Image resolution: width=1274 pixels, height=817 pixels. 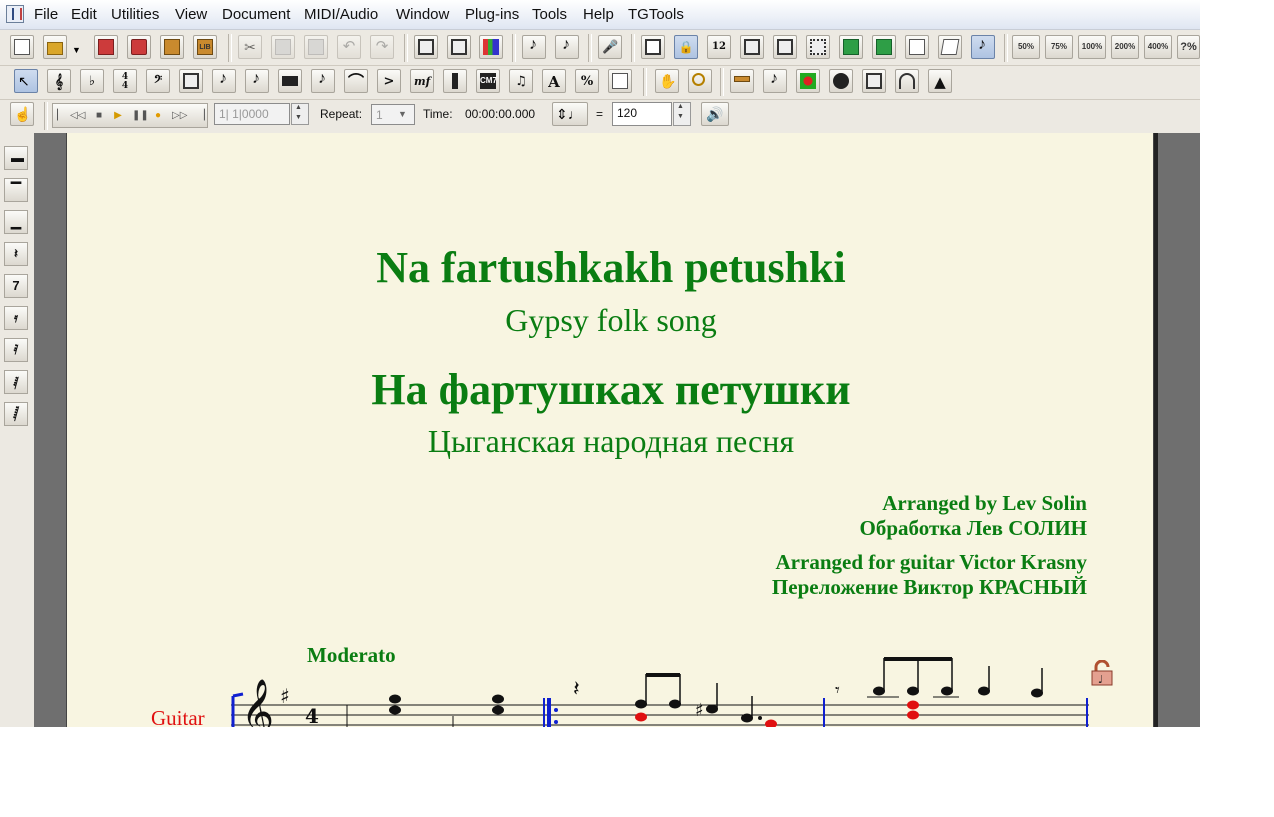 What do you see at coordinates (851, 47) in the screenshot?
I see `green-page-button` at bounding box center [851, 47].